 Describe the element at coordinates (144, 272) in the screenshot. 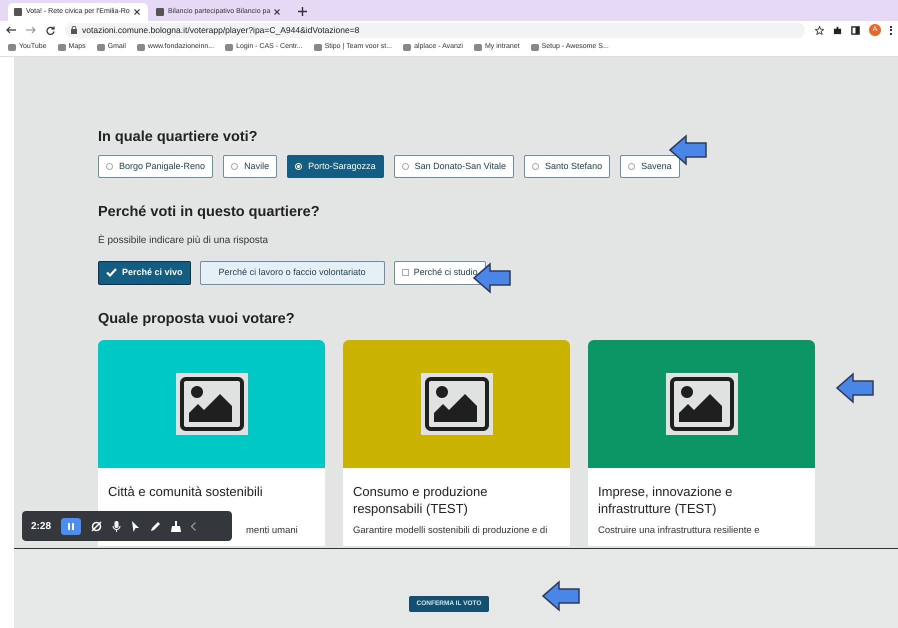

I see `reason-checkbox: Perché ci vivo` at that location.